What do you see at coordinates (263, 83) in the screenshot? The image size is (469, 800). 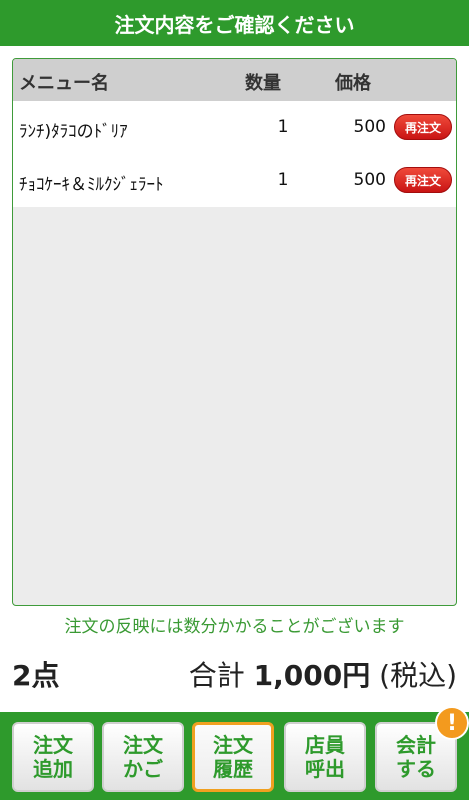 I see `column-header-qty: 数量` at bounding box center [263, 83].